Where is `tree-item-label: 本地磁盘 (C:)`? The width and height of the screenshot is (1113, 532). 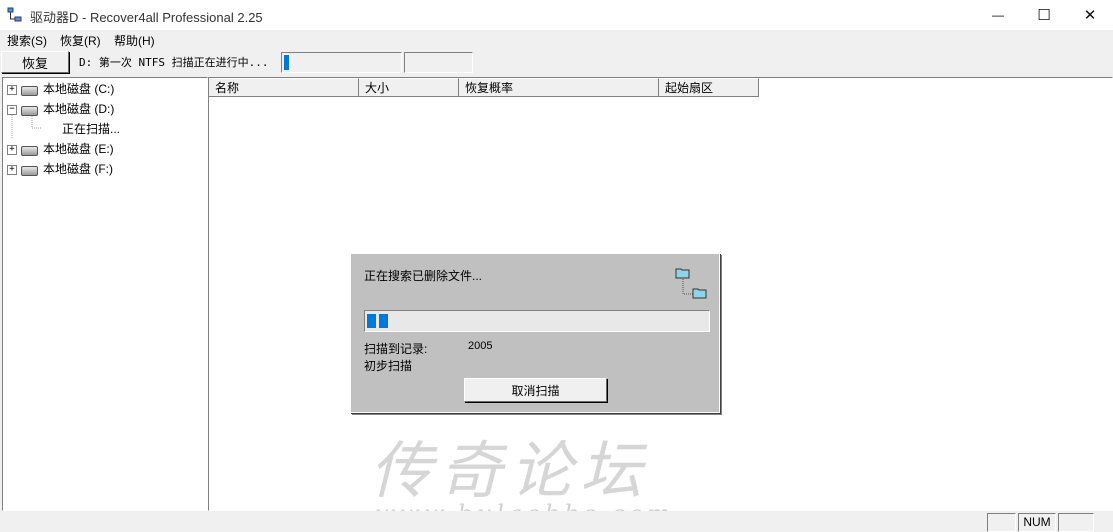
tree-item-label: 本地磁盘 (C:) is located at coordinates (79, 89).